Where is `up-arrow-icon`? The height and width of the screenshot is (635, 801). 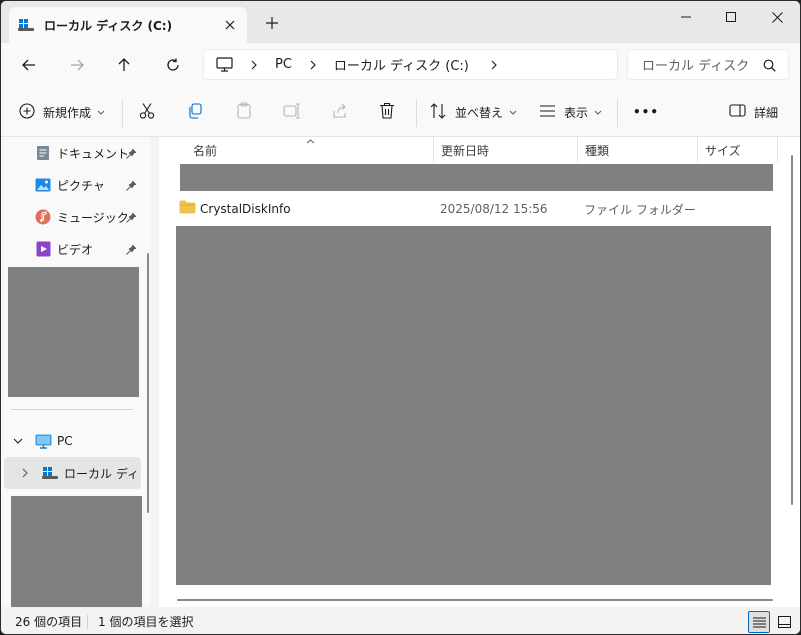 up-arrow-icon is located at coordinates (124, 65).